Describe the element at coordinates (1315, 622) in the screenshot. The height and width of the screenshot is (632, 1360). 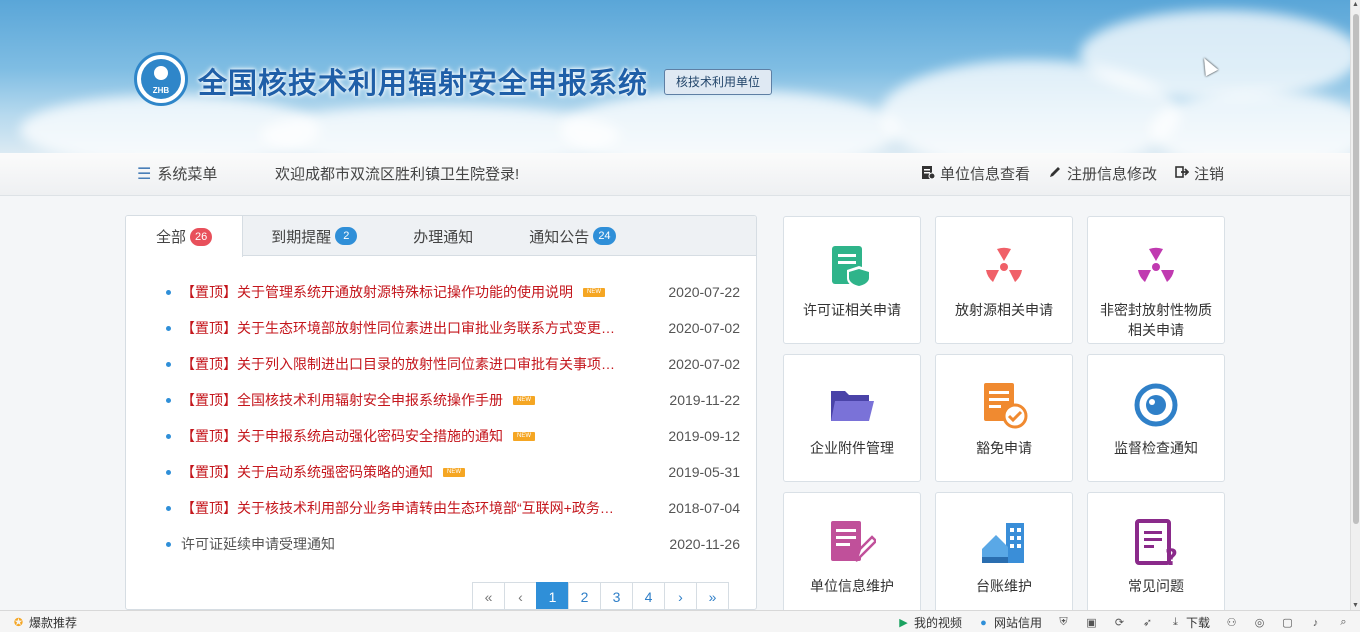
I see `sound-icon: ♪` at that location.